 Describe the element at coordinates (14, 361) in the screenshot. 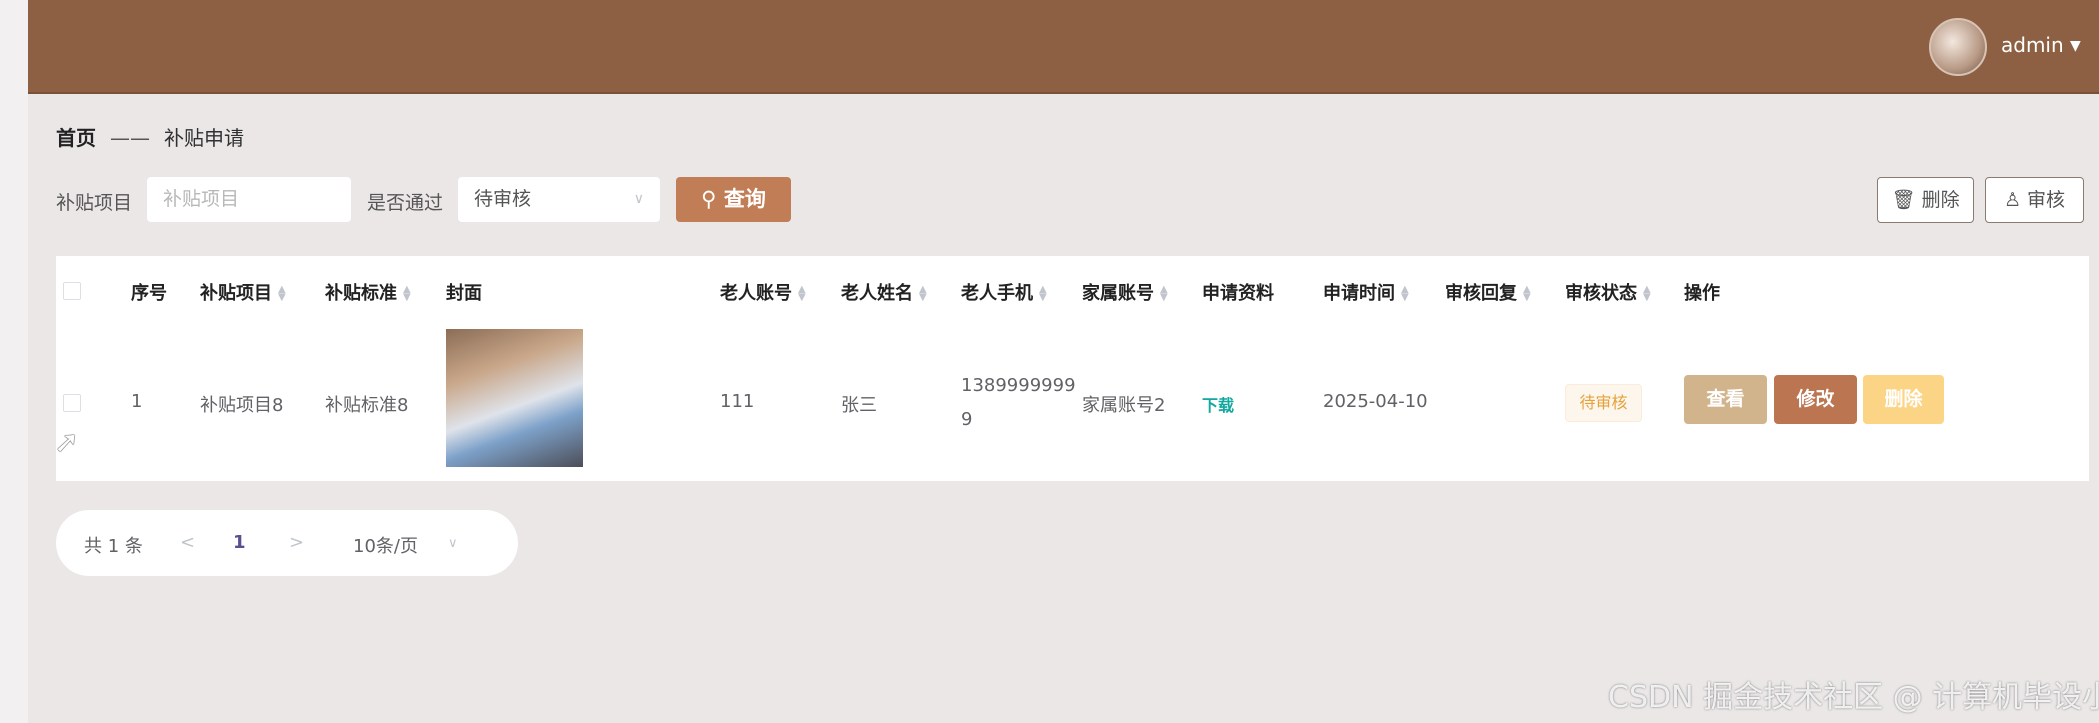

I see `left-edge` at that location.